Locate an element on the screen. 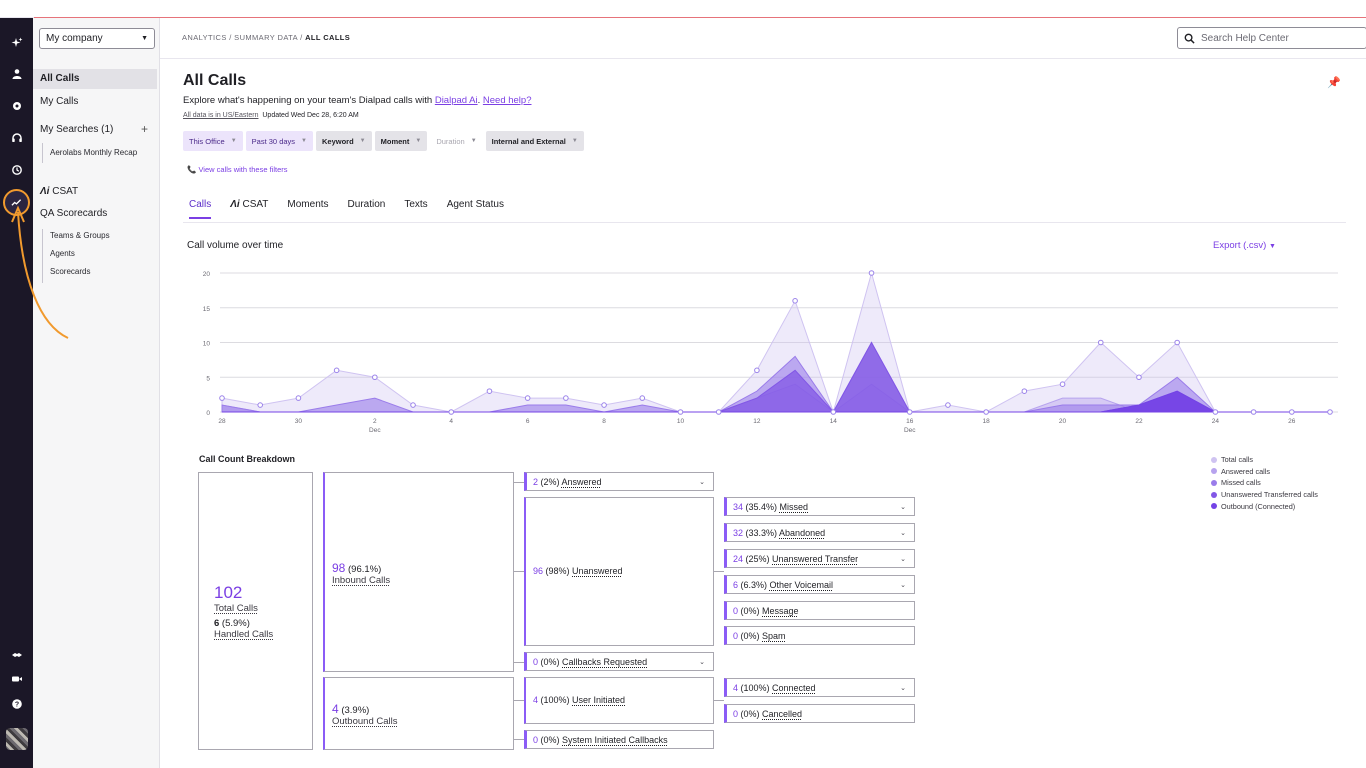  avatar is located at coordinates (17, 739).